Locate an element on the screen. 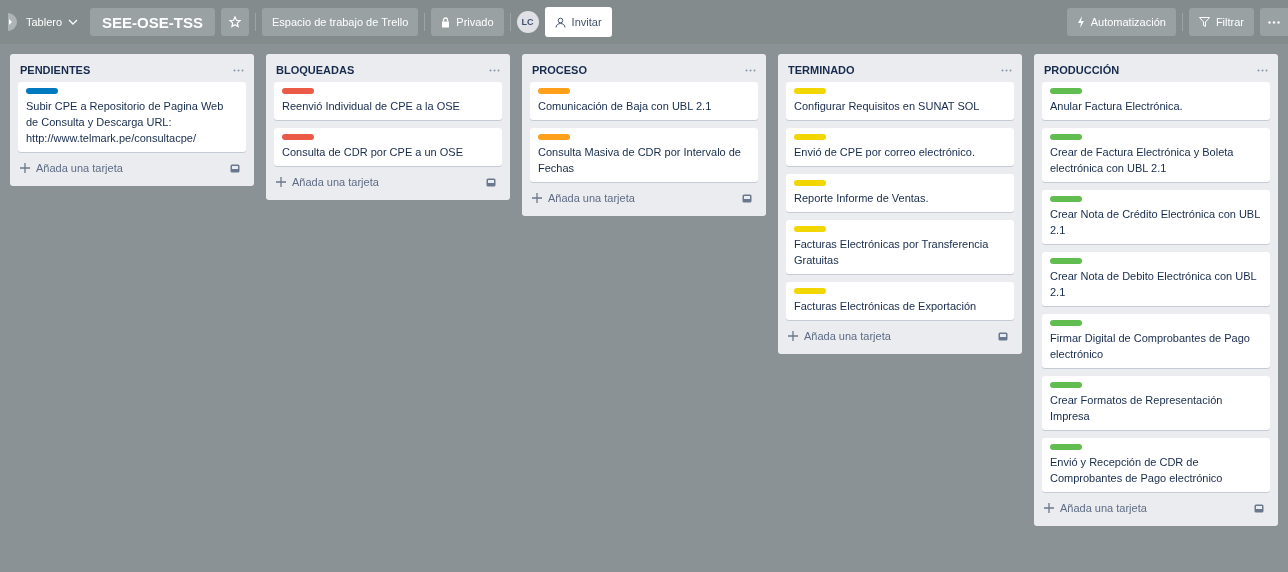 The width and height of the screenshot is (1288, 572). card-title: Facturas Electrónicas por Transferencia Gratuitas is located at coordinates (892, 252).